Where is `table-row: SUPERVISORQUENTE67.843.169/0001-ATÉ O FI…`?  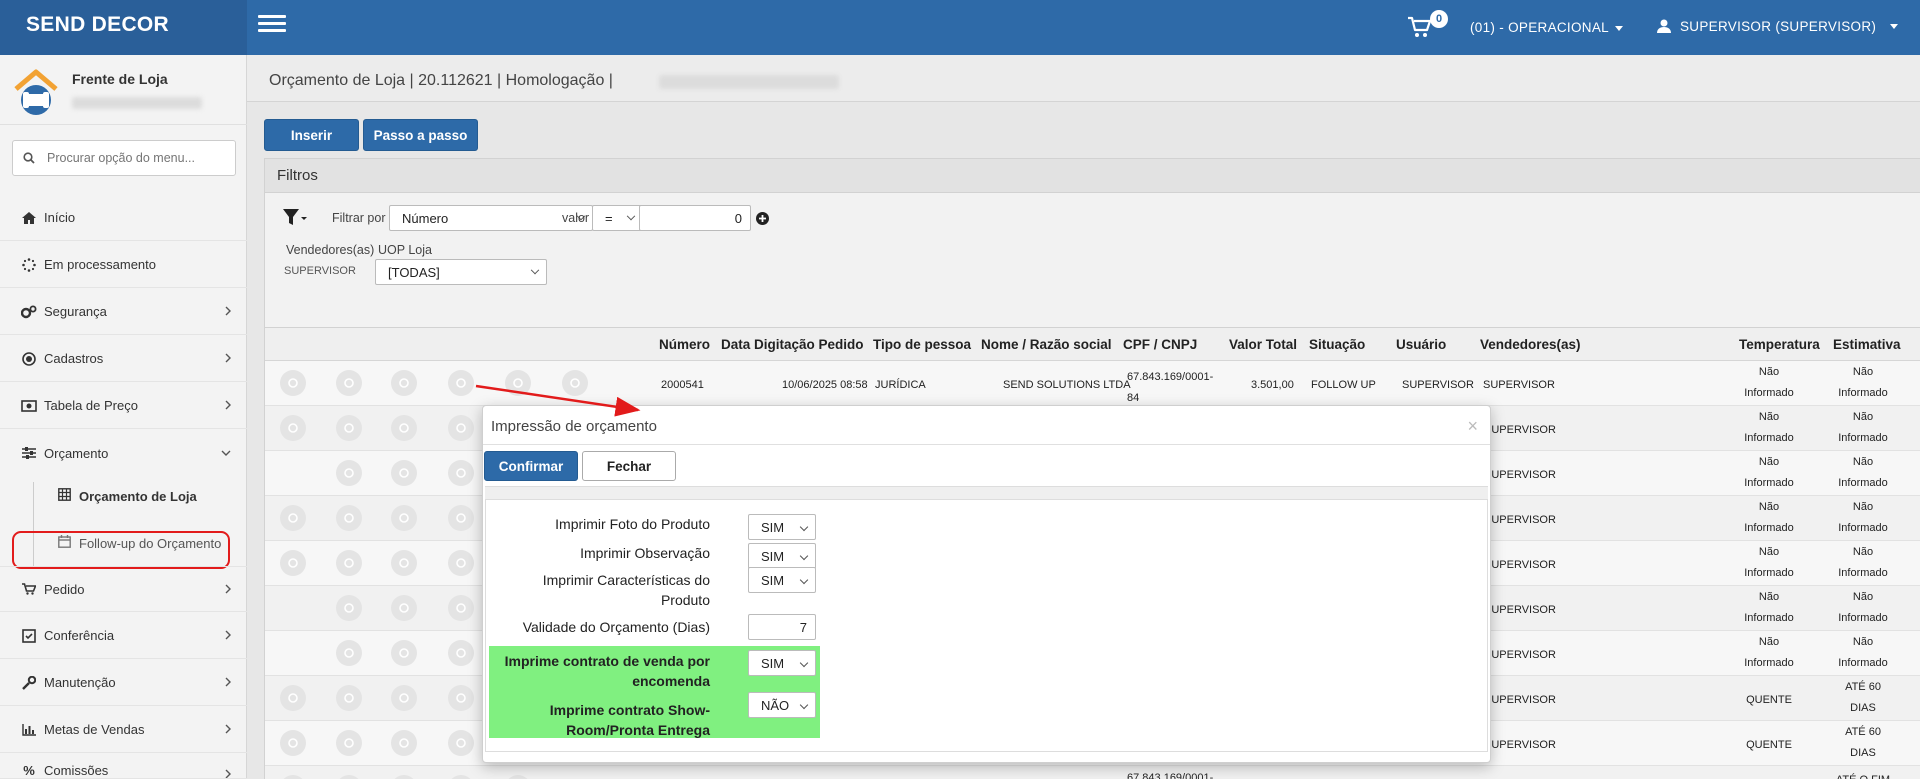 table-row: SUPERVISORQUENTE67.843.169/0001-ATÉ O FI… is located at coordinates (1092, 772).